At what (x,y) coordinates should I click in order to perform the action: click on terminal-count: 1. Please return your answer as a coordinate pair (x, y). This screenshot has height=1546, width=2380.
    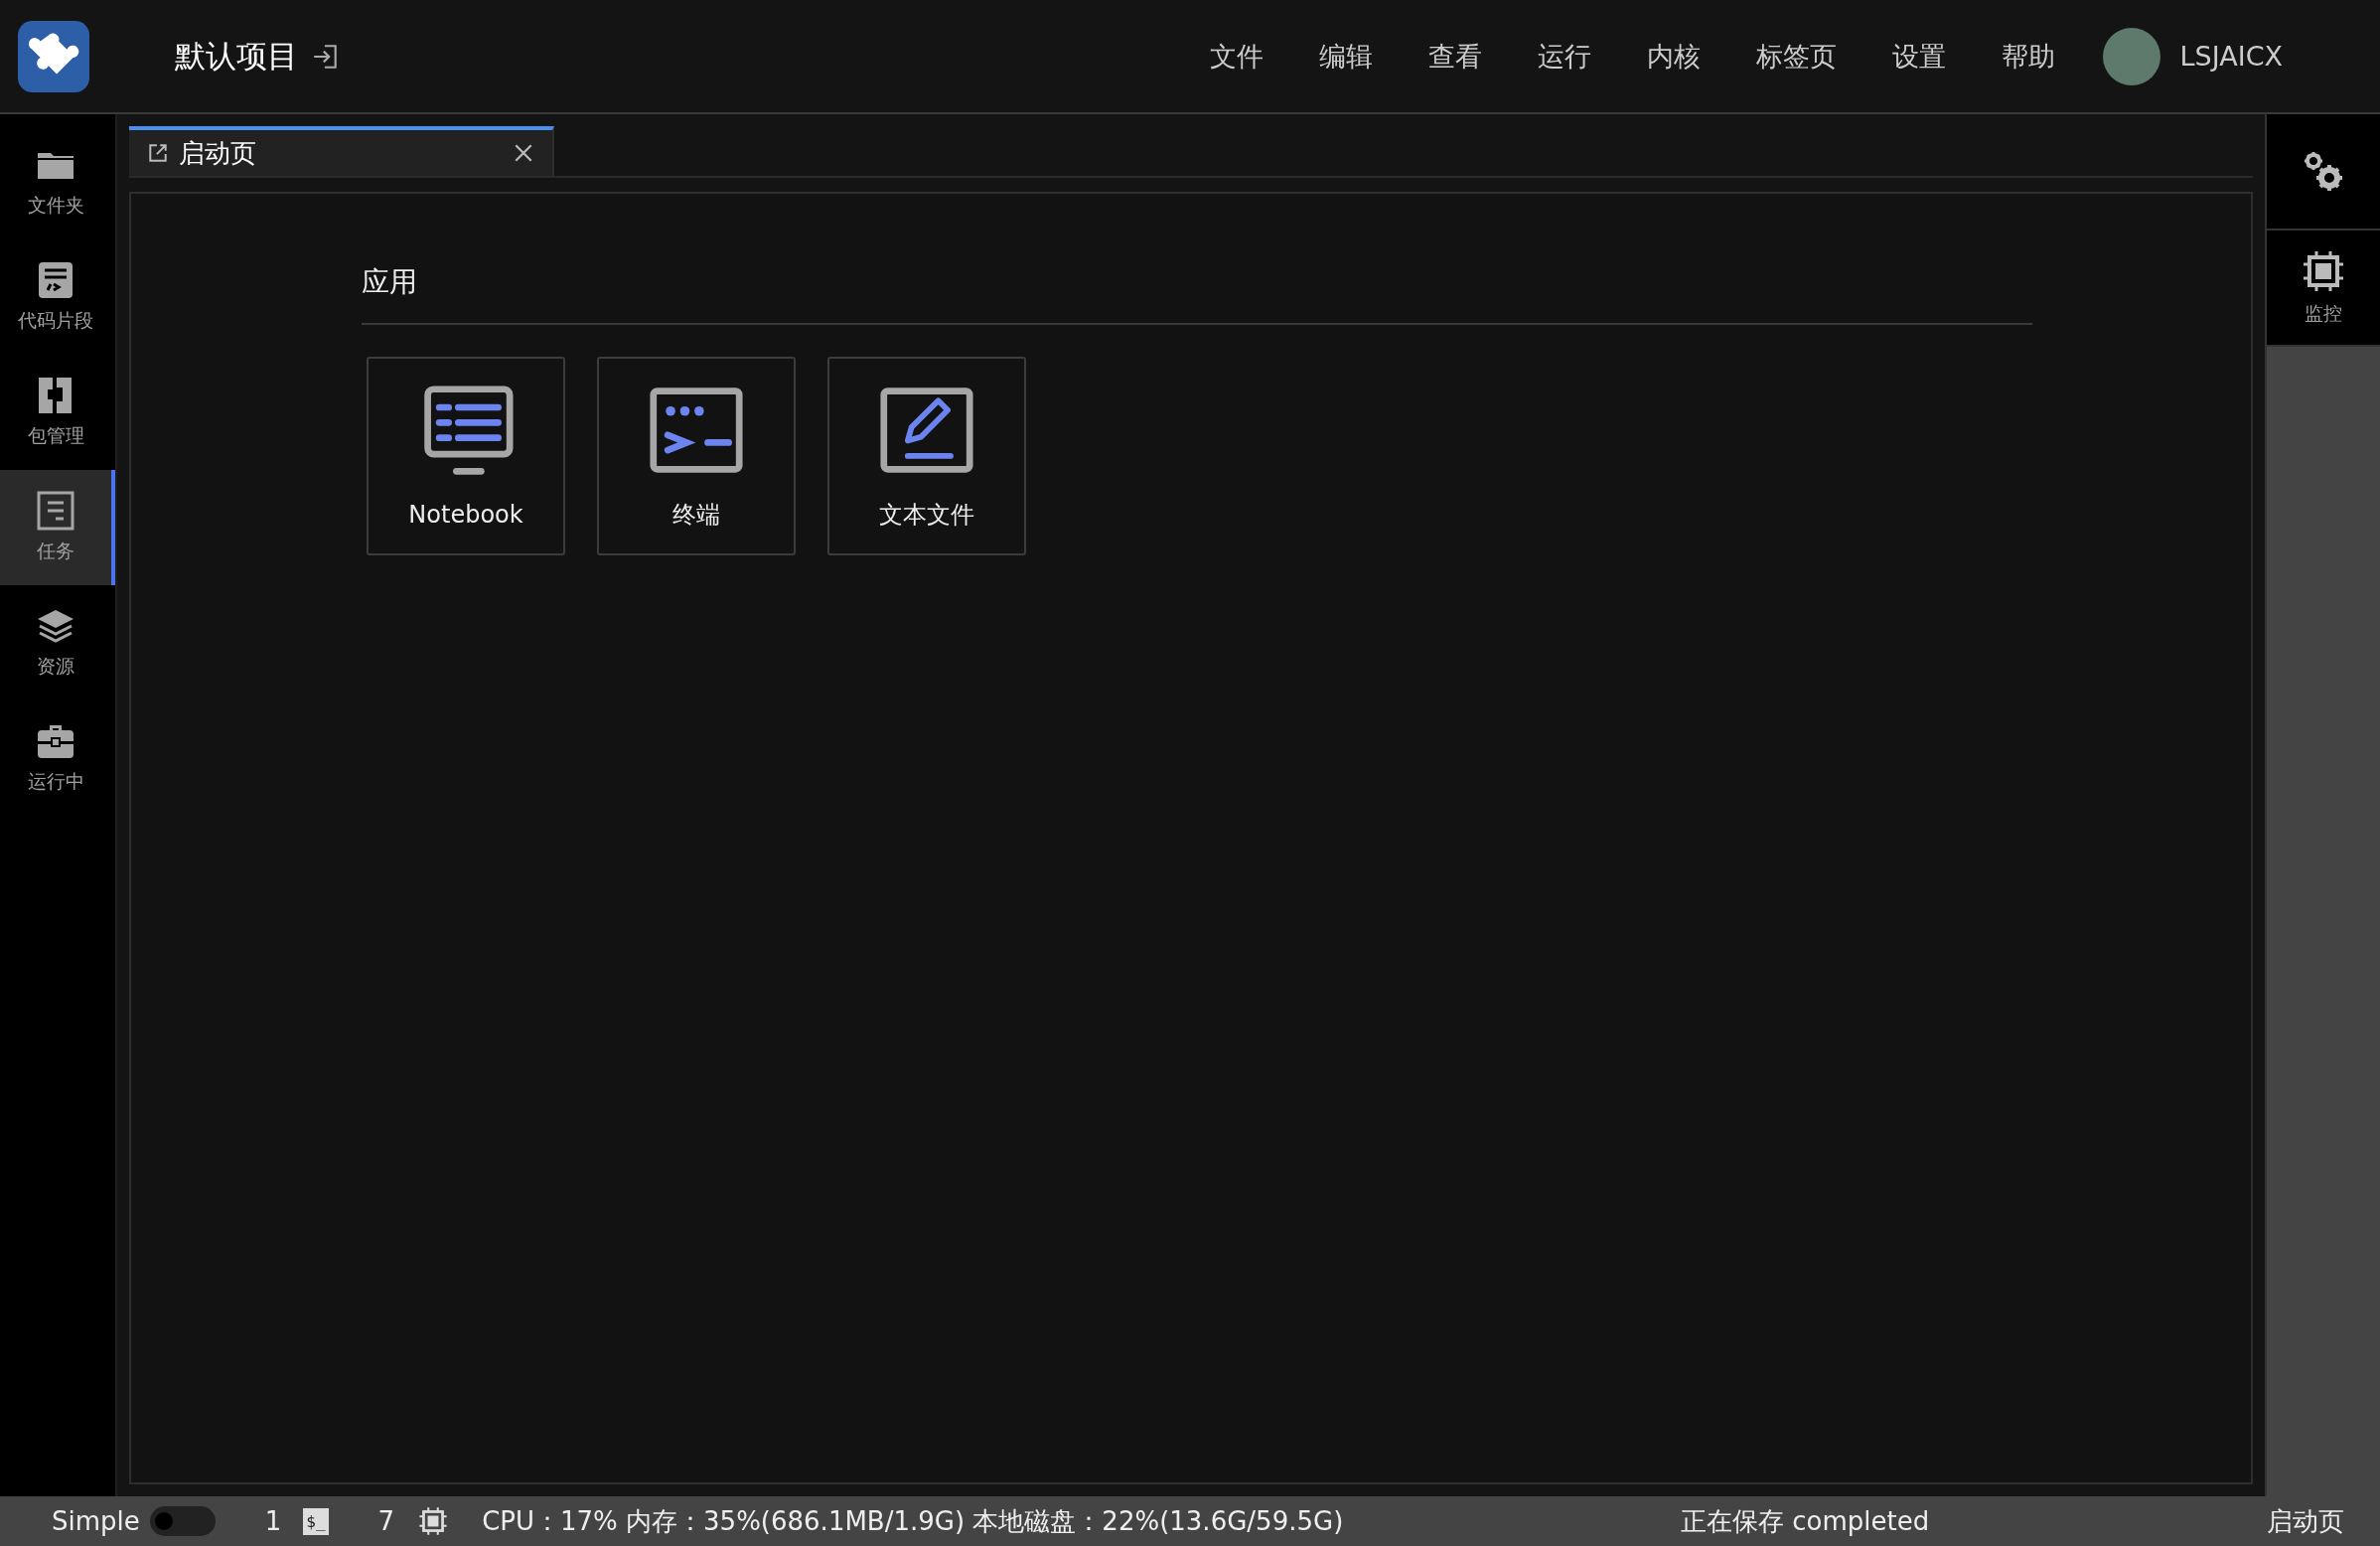
    Looking at the image, I should click on (273, 1521).